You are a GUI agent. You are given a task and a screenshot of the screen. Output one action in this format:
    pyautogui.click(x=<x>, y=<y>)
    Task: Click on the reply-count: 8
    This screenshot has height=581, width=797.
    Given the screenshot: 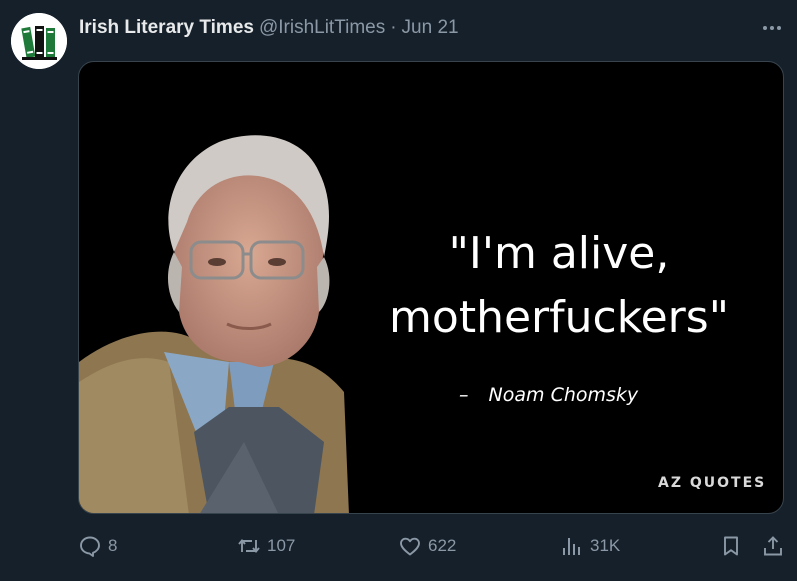 What is the action you would take?
    pyautogui.click(x=113, y=545)
    